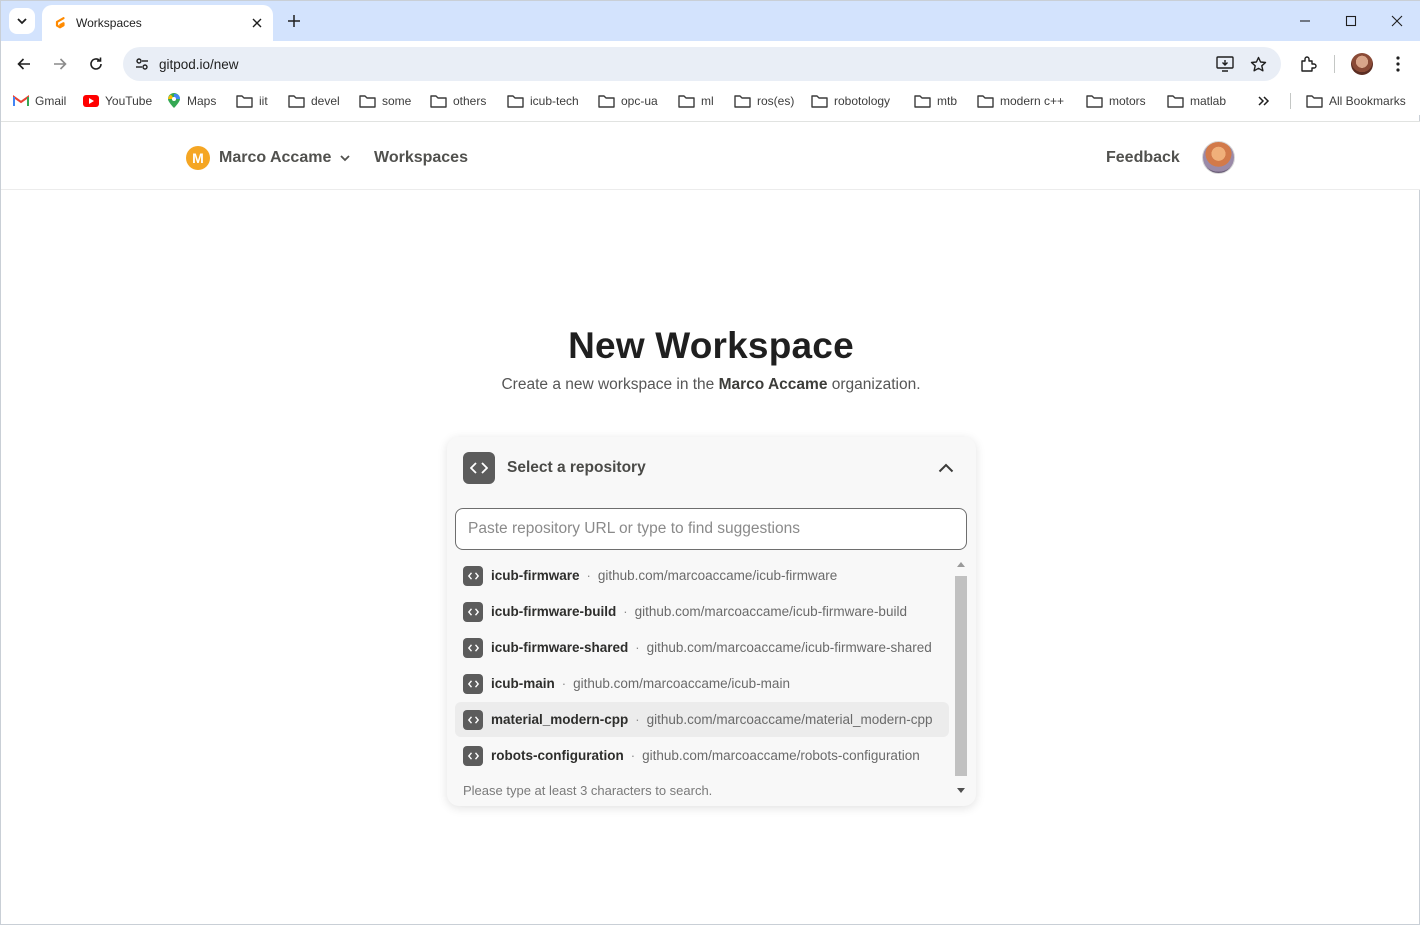 The image size is (1420, 925). What do you see at coordinates (1267, 101) in the screenshot?
I see `more-bookmarks-button` at bounding box center [1267, 101].